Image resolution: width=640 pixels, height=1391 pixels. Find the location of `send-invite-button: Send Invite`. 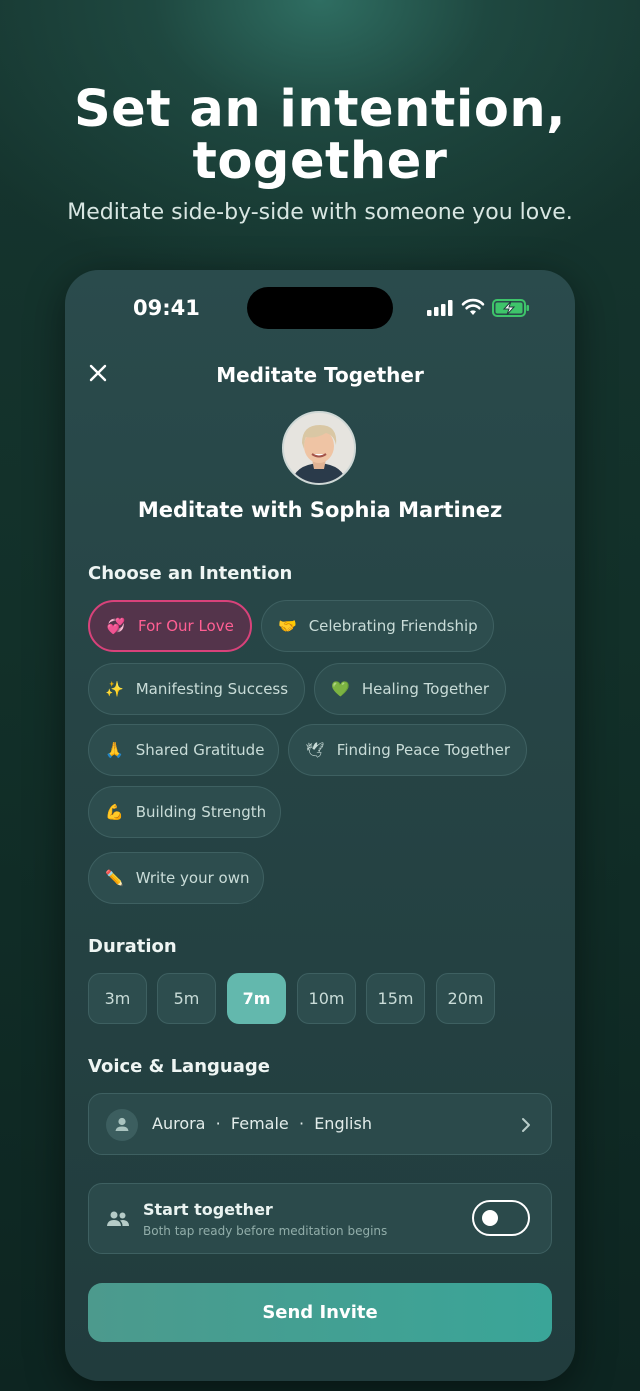

send-invite-button: Send Invite is located at coordinates (320, 1312).